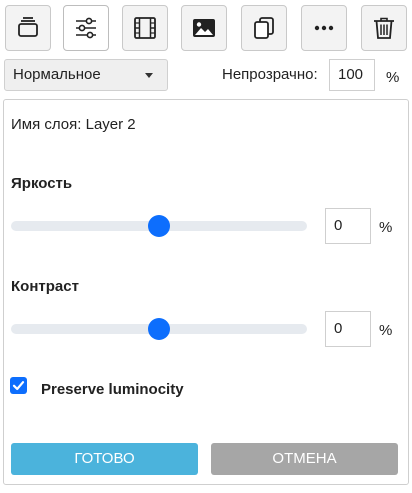 The width and height of the screenshot is (412, 493). I want to click on preserve-luminocity-label: Preserve luminocity, so click(112, 389).